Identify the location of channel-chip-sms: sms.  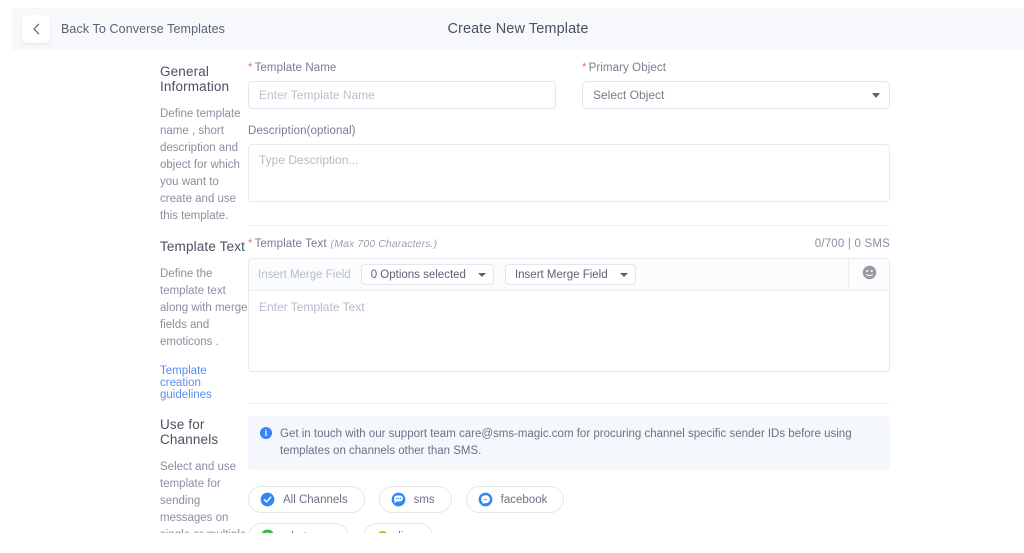
(415, 499).